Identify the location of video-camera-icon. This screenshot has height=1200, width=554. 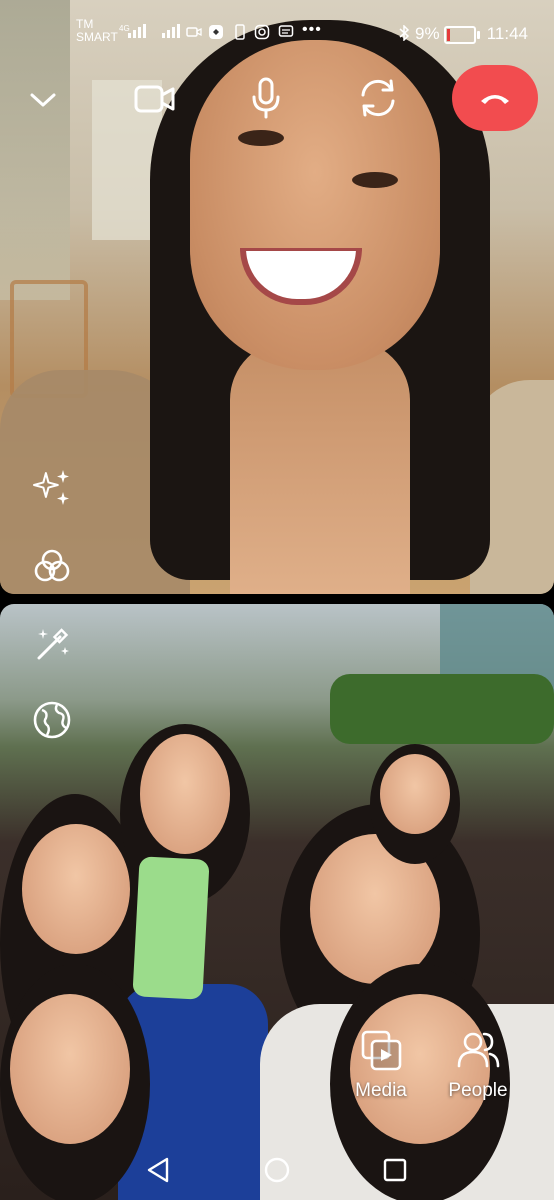
(154, 99).